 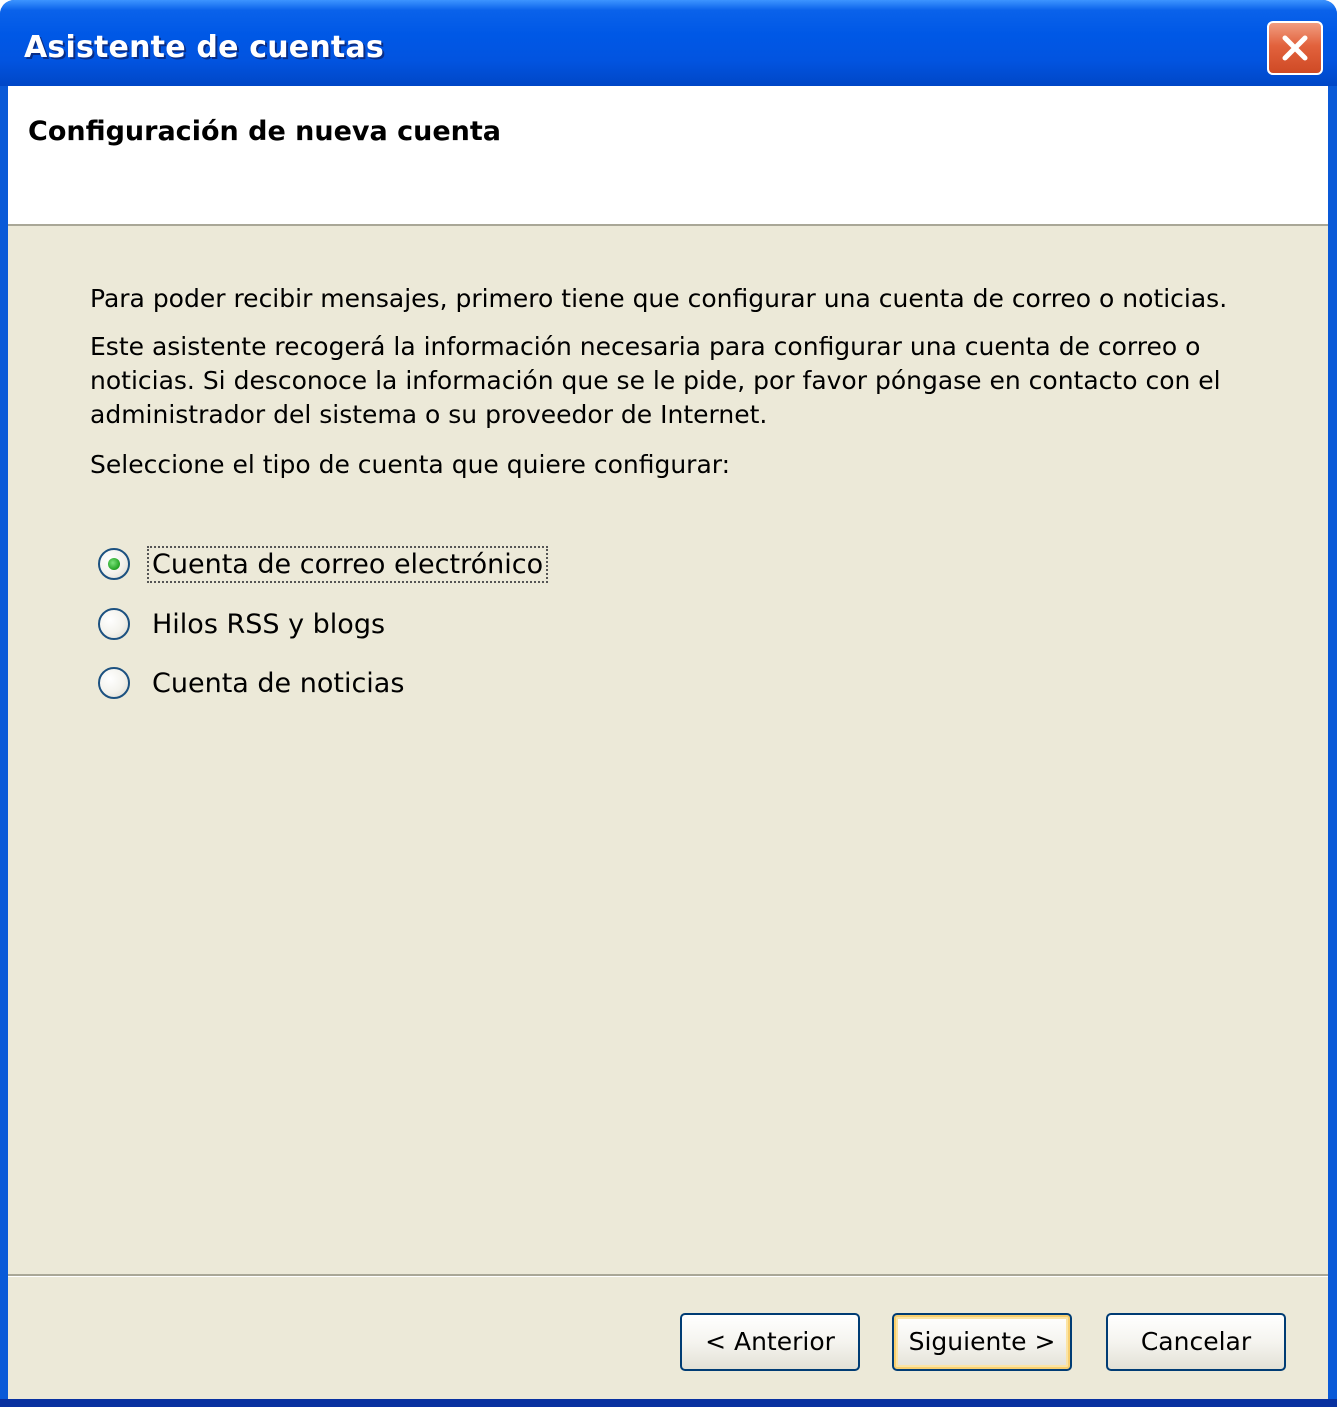 I want to click on title-bar: Asistente de cuentas, so click(x=668, y=43).